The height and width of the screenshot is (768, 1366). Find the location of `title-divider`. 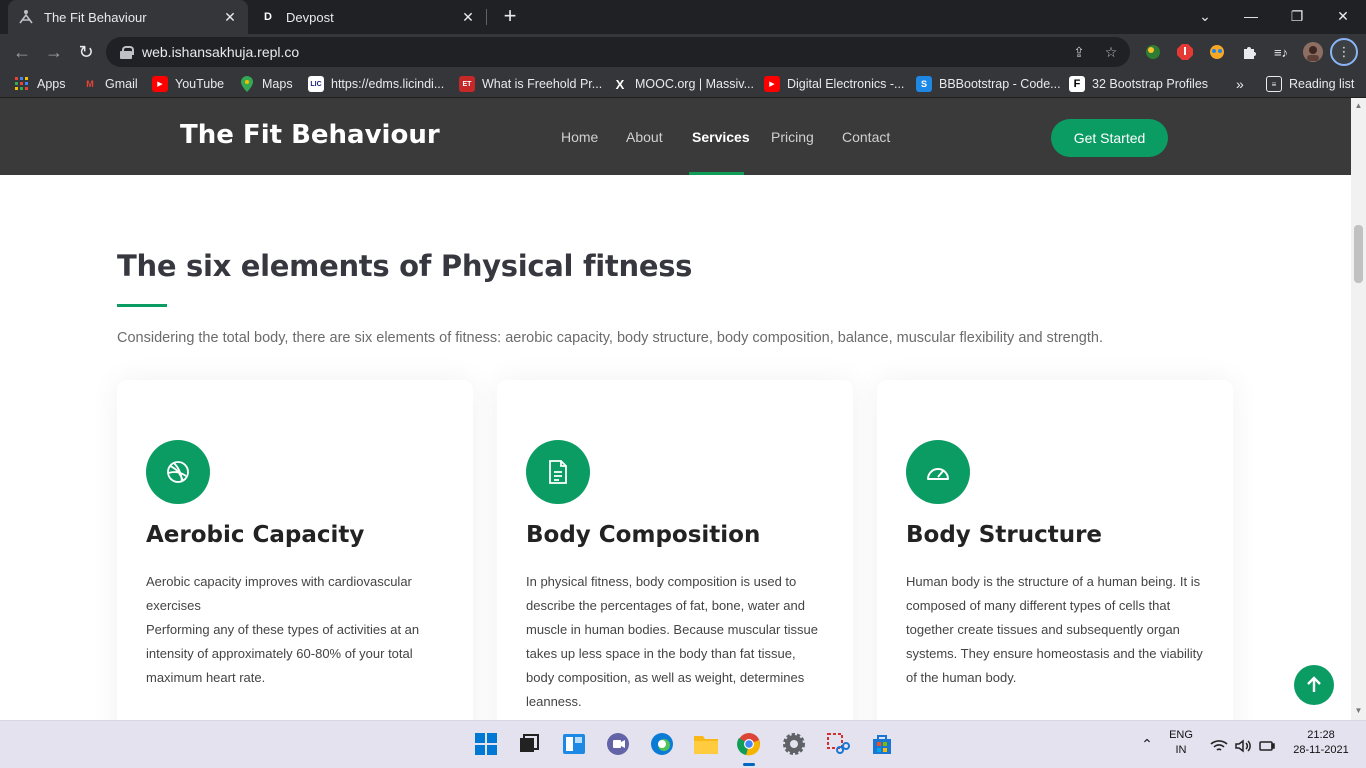

title-divider is located at coordinates (142, 305).